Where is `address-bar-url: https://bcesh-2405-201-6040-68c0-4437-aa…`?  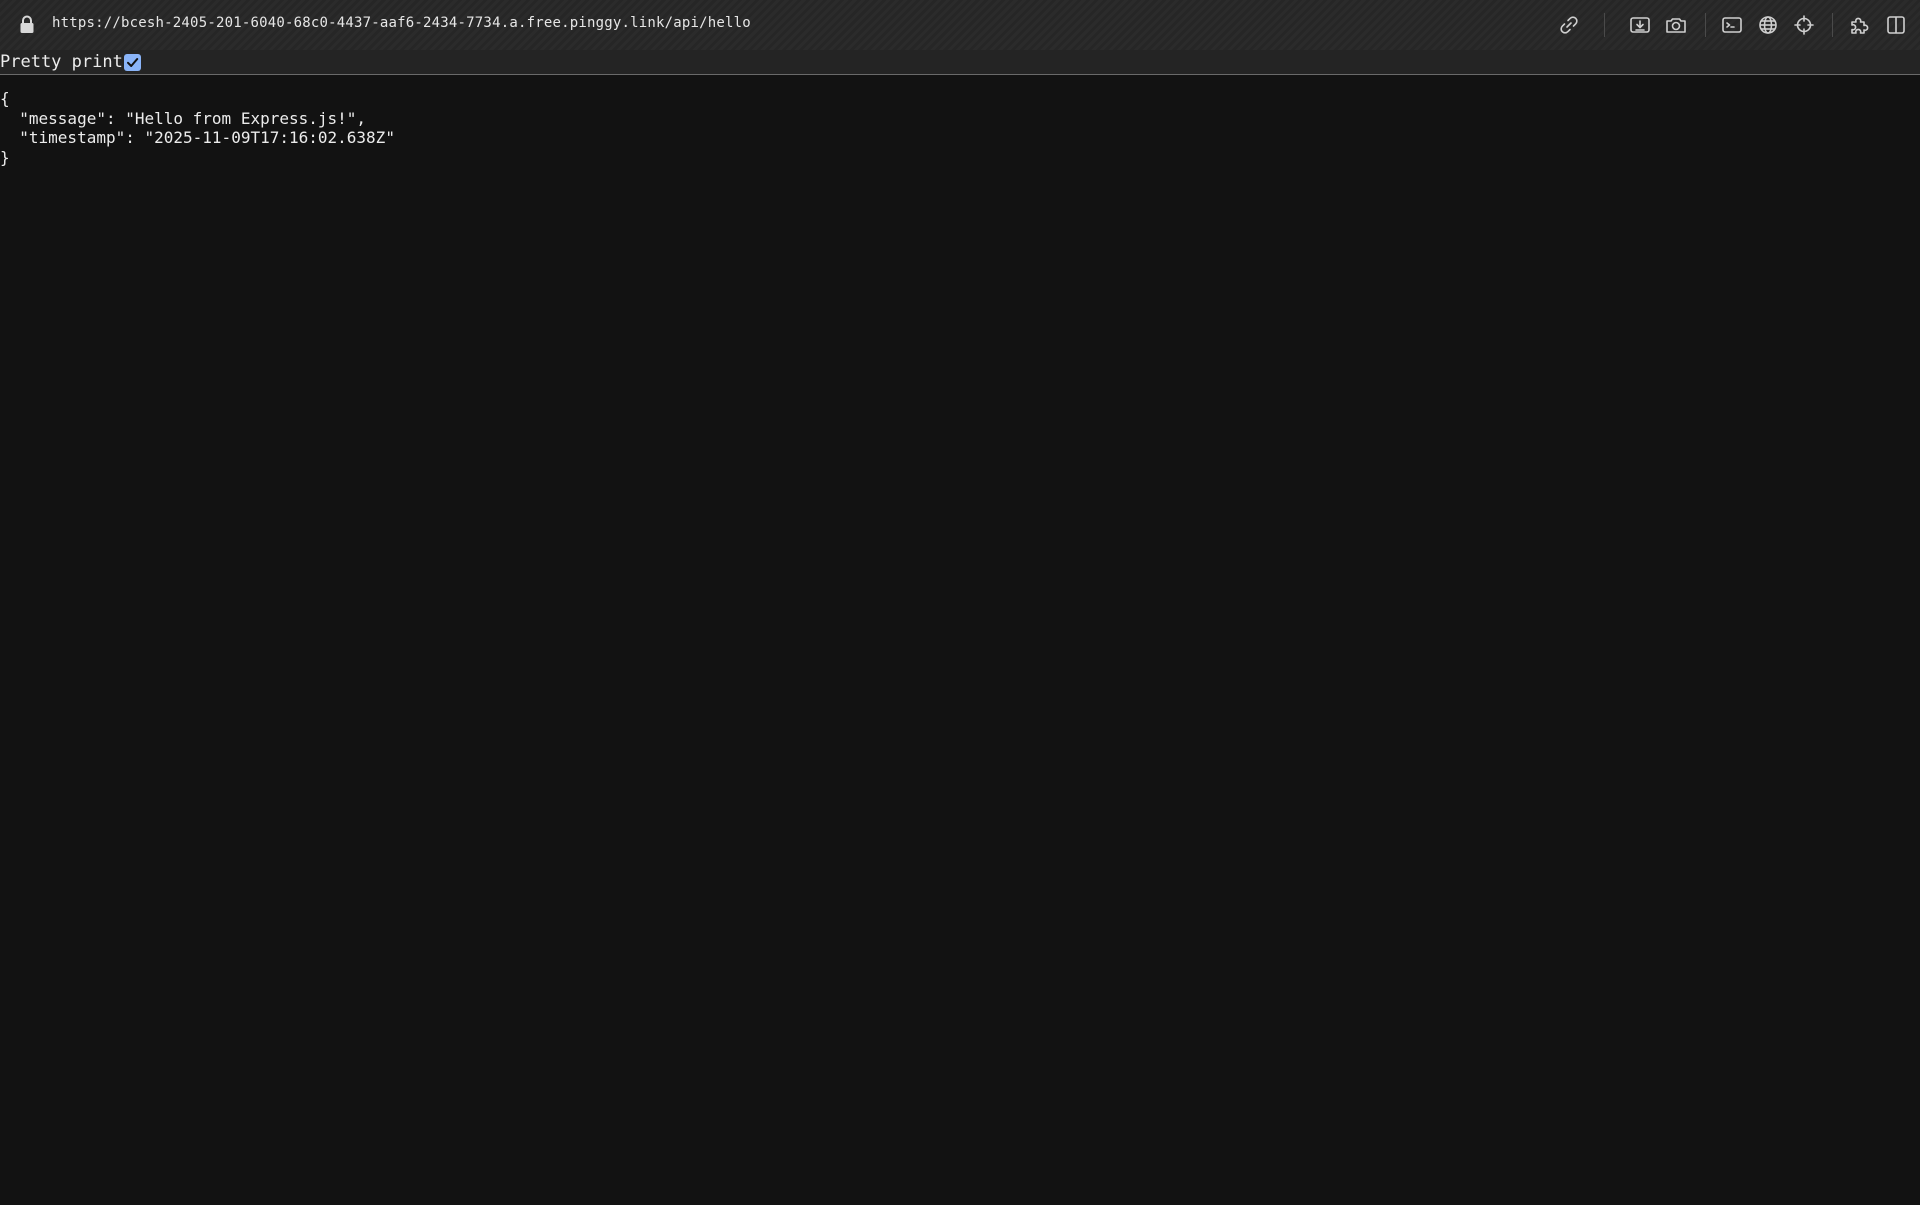 address-bar-url: https://bcesh-2405-201-6040-68c0-4437-aa… is located at coordinates (401, 23).